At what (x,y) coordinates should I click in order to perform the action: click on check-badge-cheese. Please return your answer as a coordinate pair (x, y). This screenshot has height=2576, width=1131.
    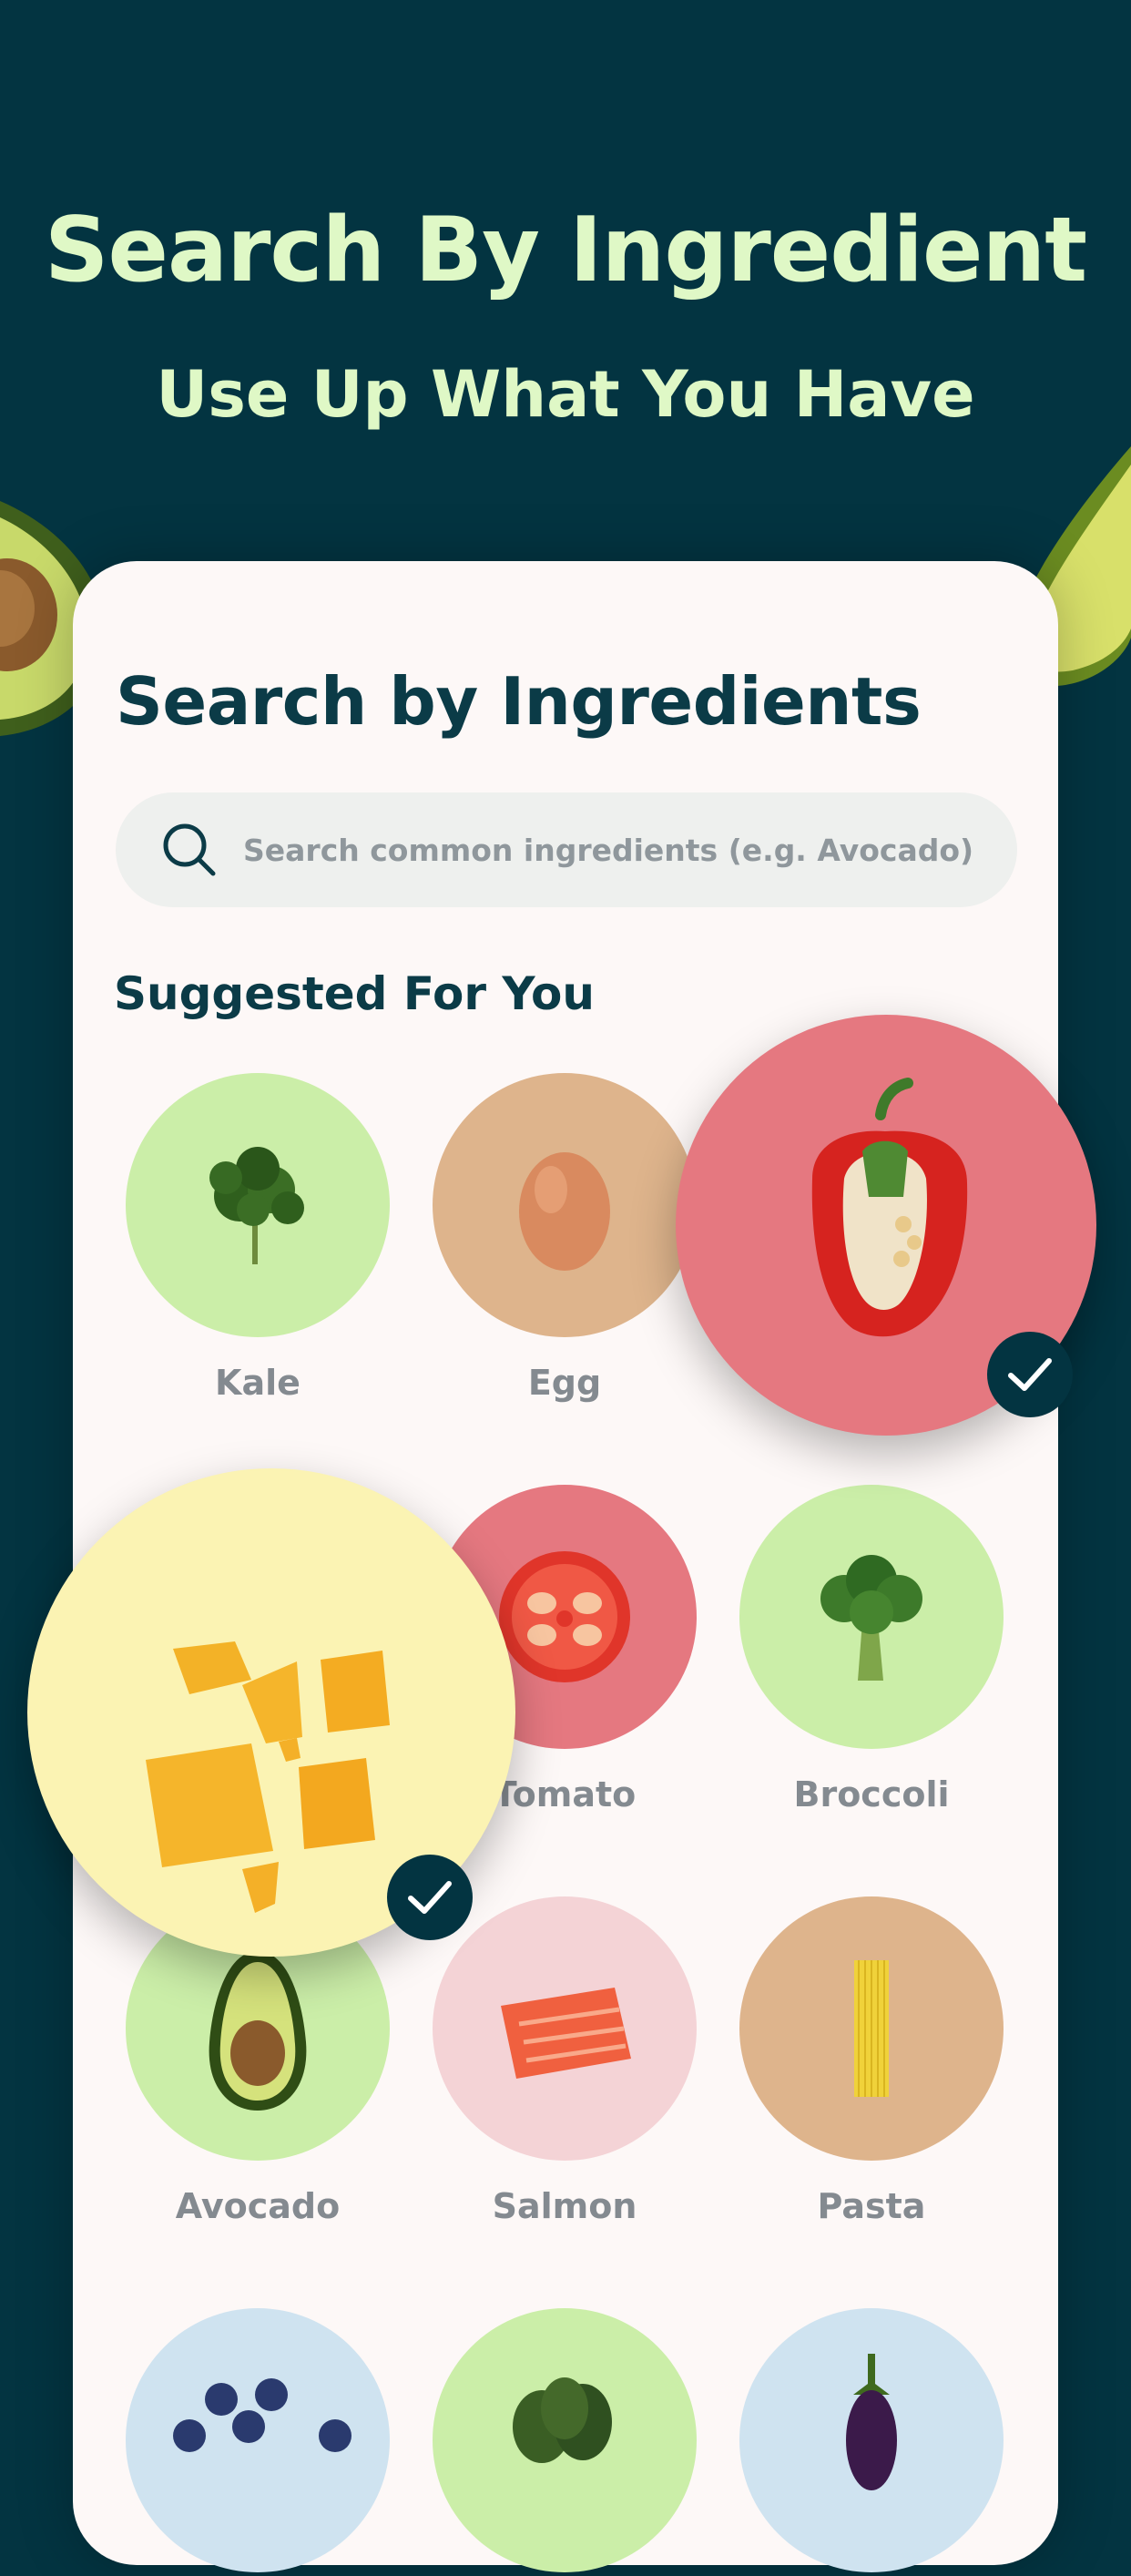
    Looking at the image, I should click on (430, 1897).